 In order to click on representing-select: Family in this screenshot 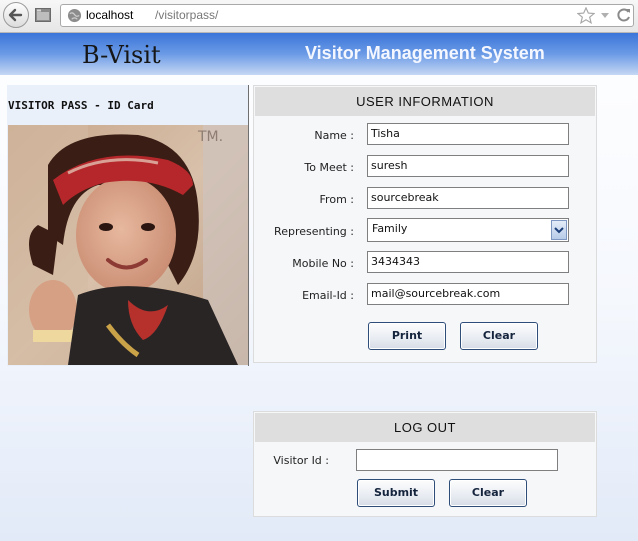, I will do `click(468, 230)`.